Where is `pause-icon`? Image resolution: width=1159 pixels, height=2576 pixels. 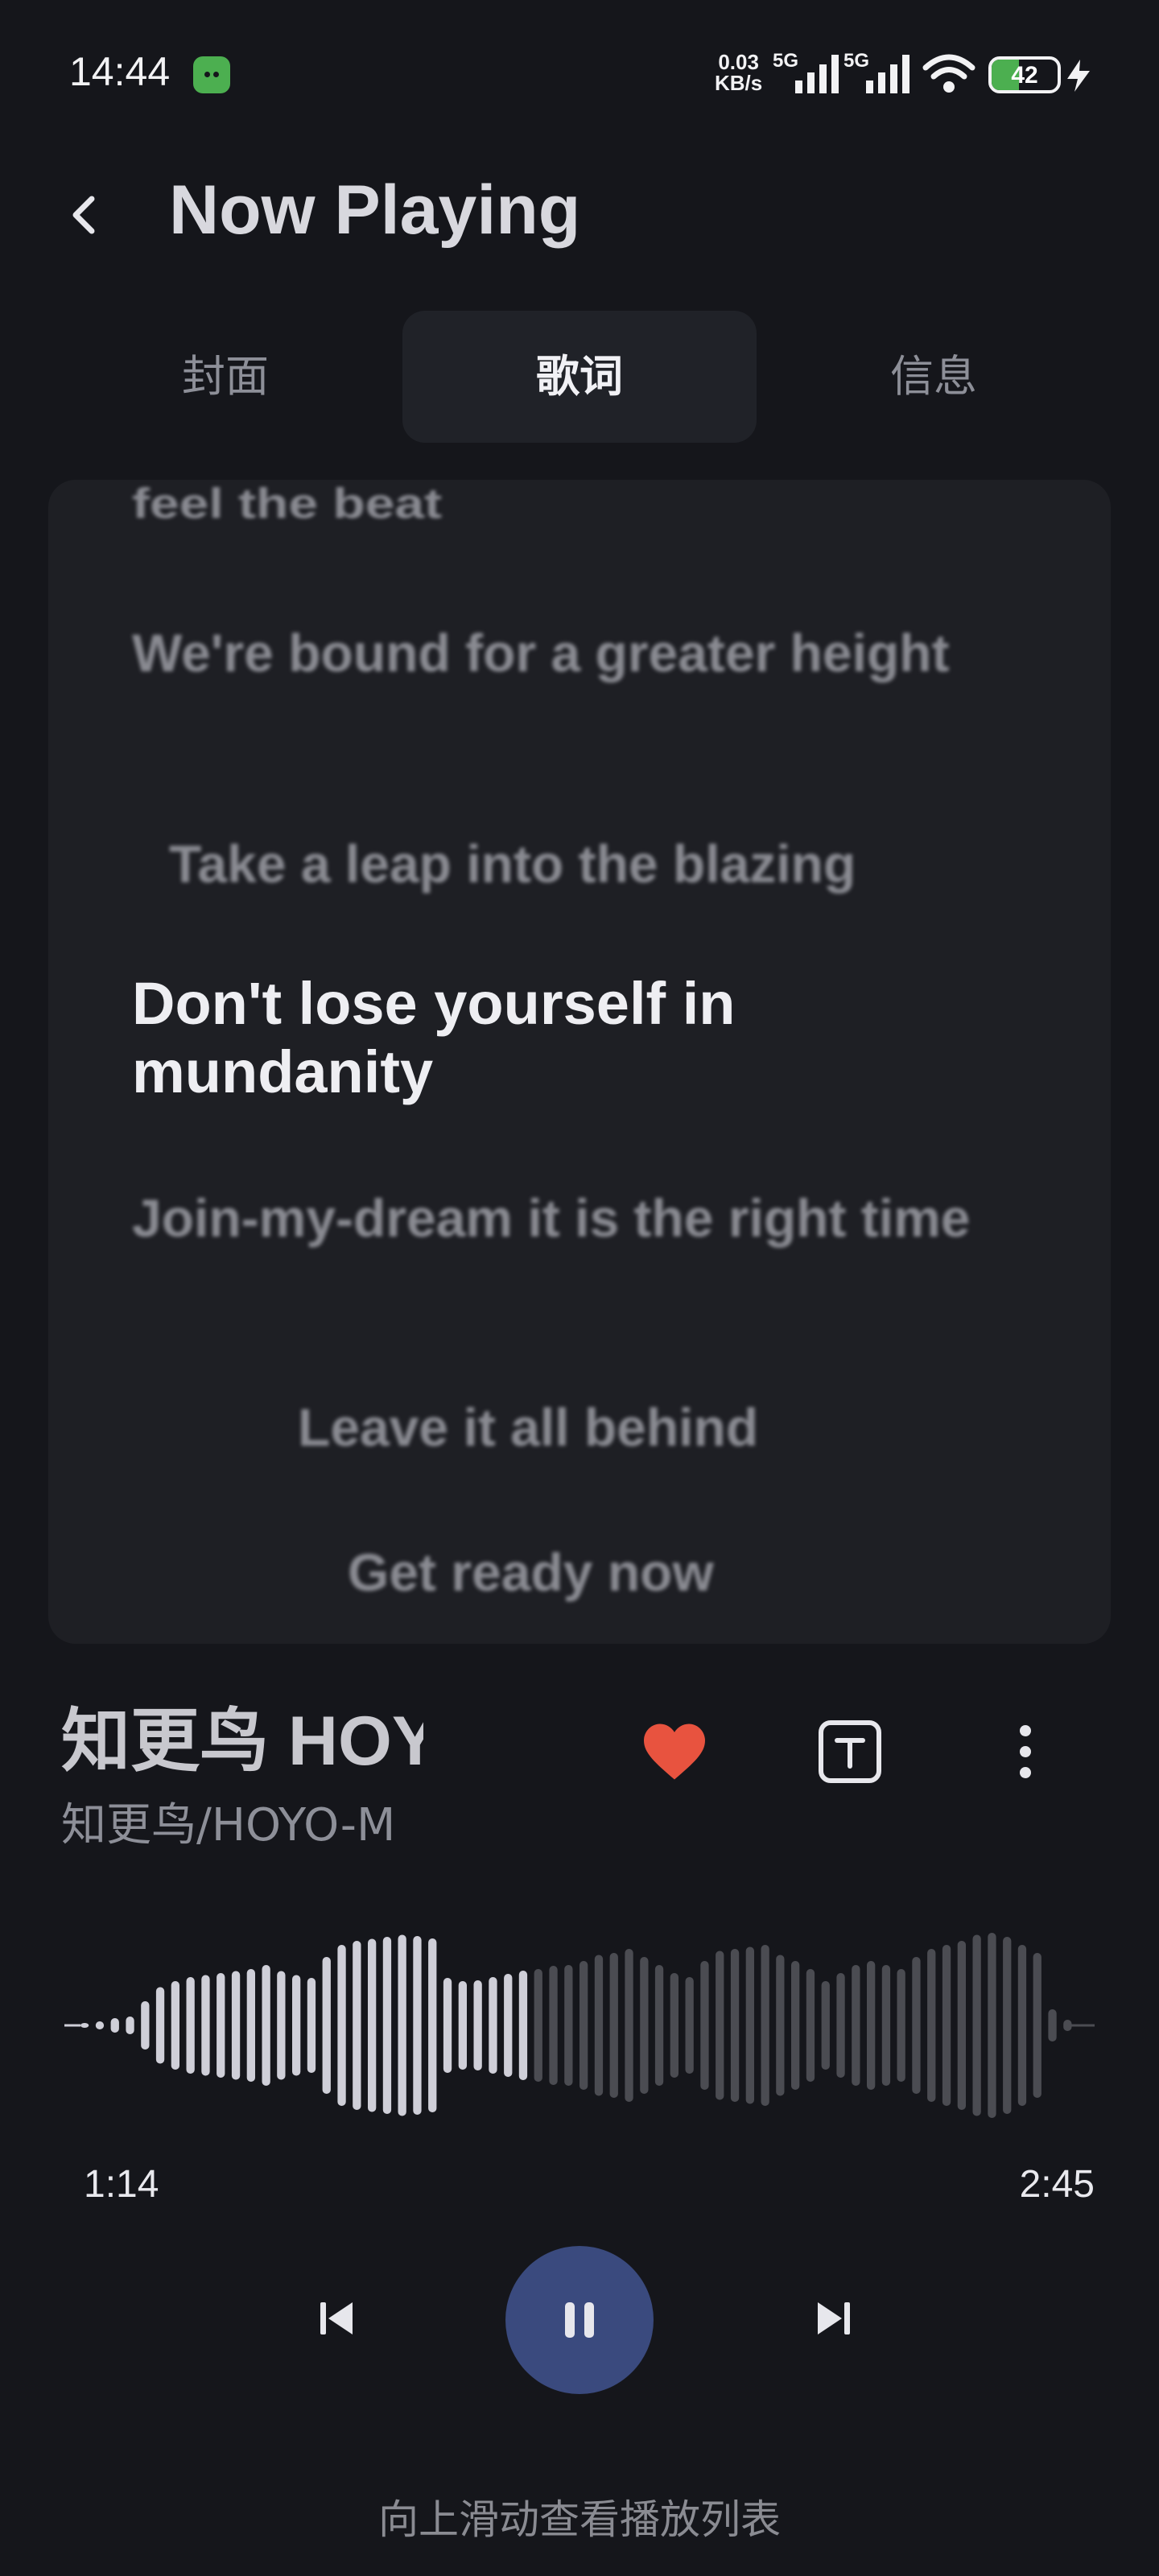 pause-icon is located at coordinates (579, 2320).